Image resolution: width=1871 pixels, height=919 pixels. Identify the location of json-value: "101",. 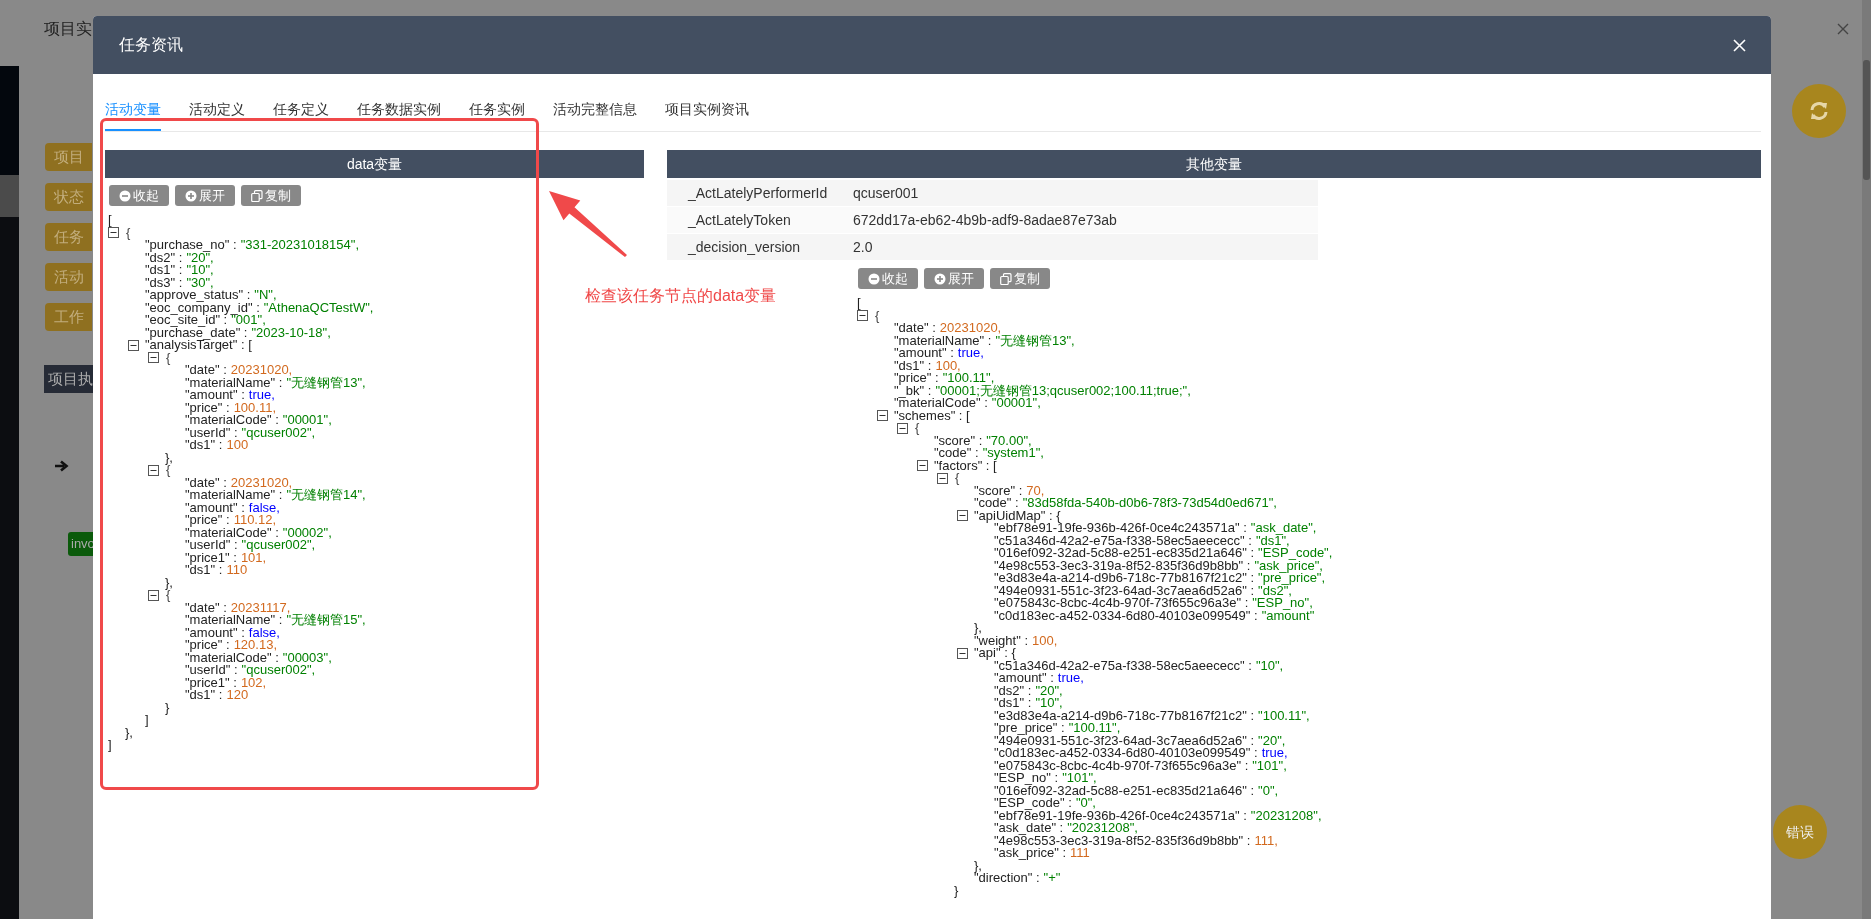
(1269, 765).